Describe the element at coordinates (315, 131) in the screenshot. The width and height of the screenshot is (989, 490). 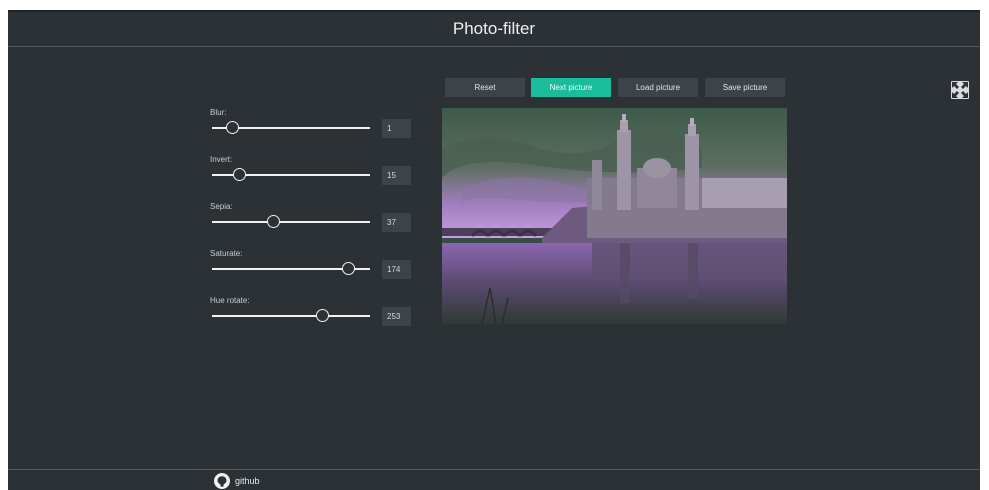
I see `blur-control: Blur: 1` at that location.